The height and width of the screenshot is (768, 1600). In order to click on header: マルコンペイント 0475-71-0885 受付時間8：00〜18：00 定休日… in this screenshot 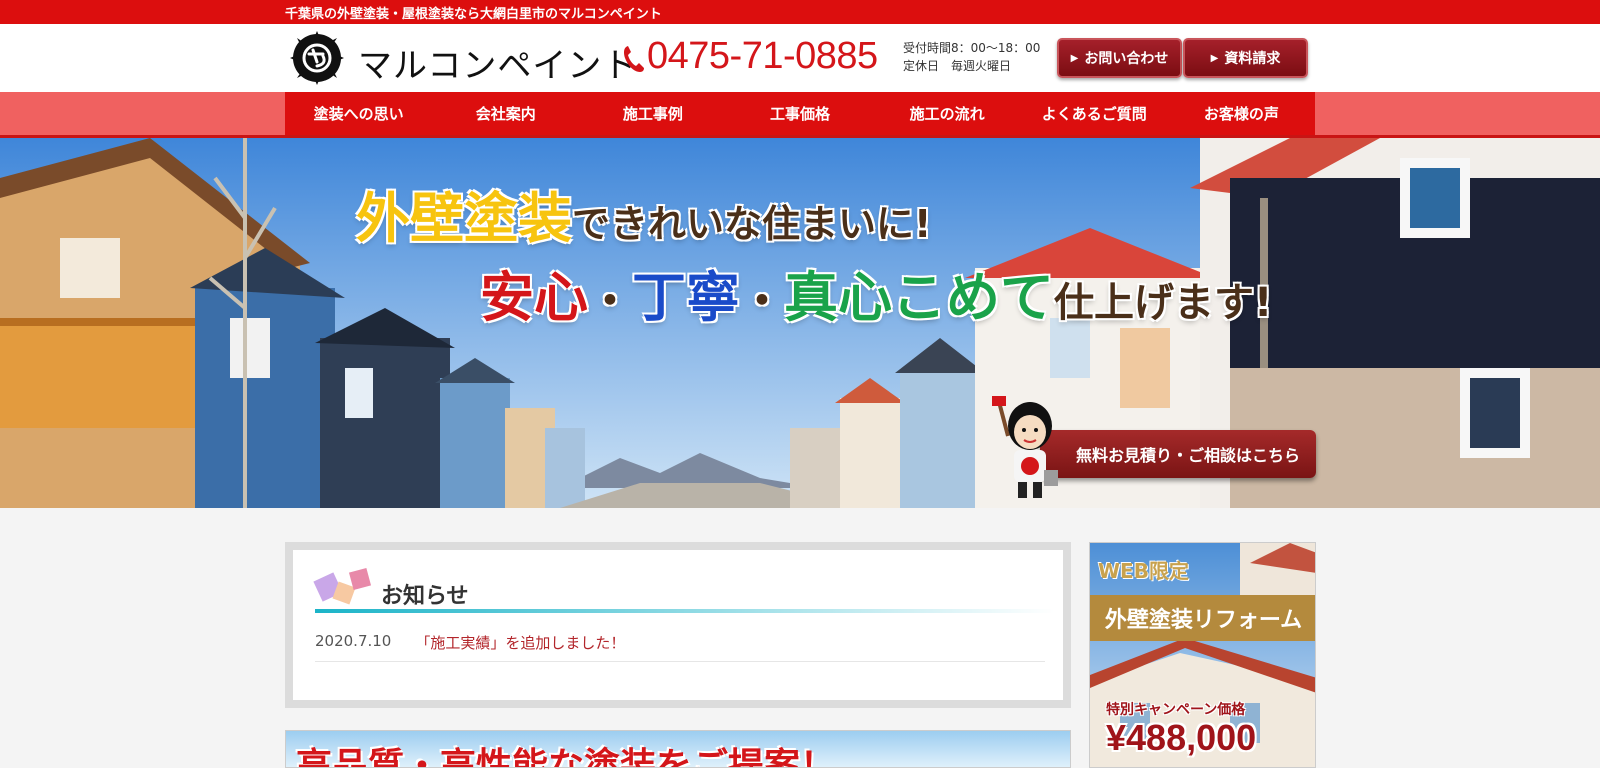, I will do `click(800, 58)`.